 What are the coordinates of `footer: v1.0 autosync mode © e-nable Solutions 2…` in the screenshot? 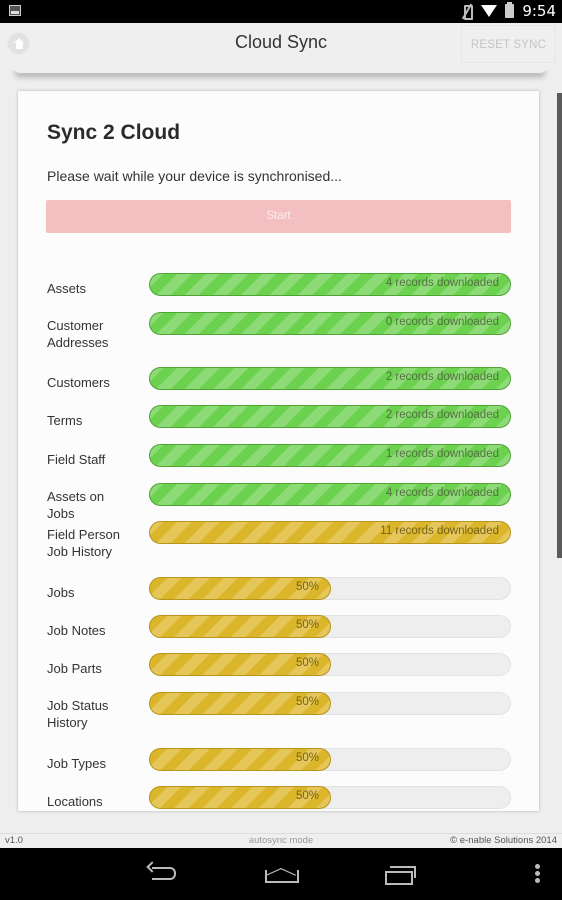 It's located at (281, 840).